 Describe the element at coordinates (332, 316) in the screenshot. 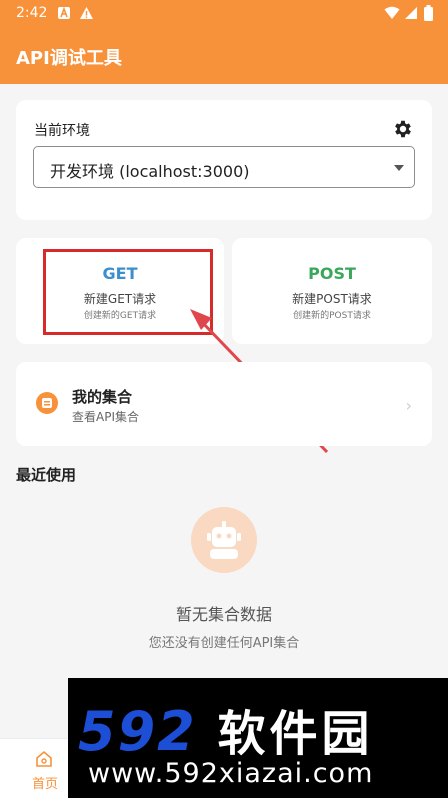

I see `post-request-desc: 创建新的POST请求` at that location.